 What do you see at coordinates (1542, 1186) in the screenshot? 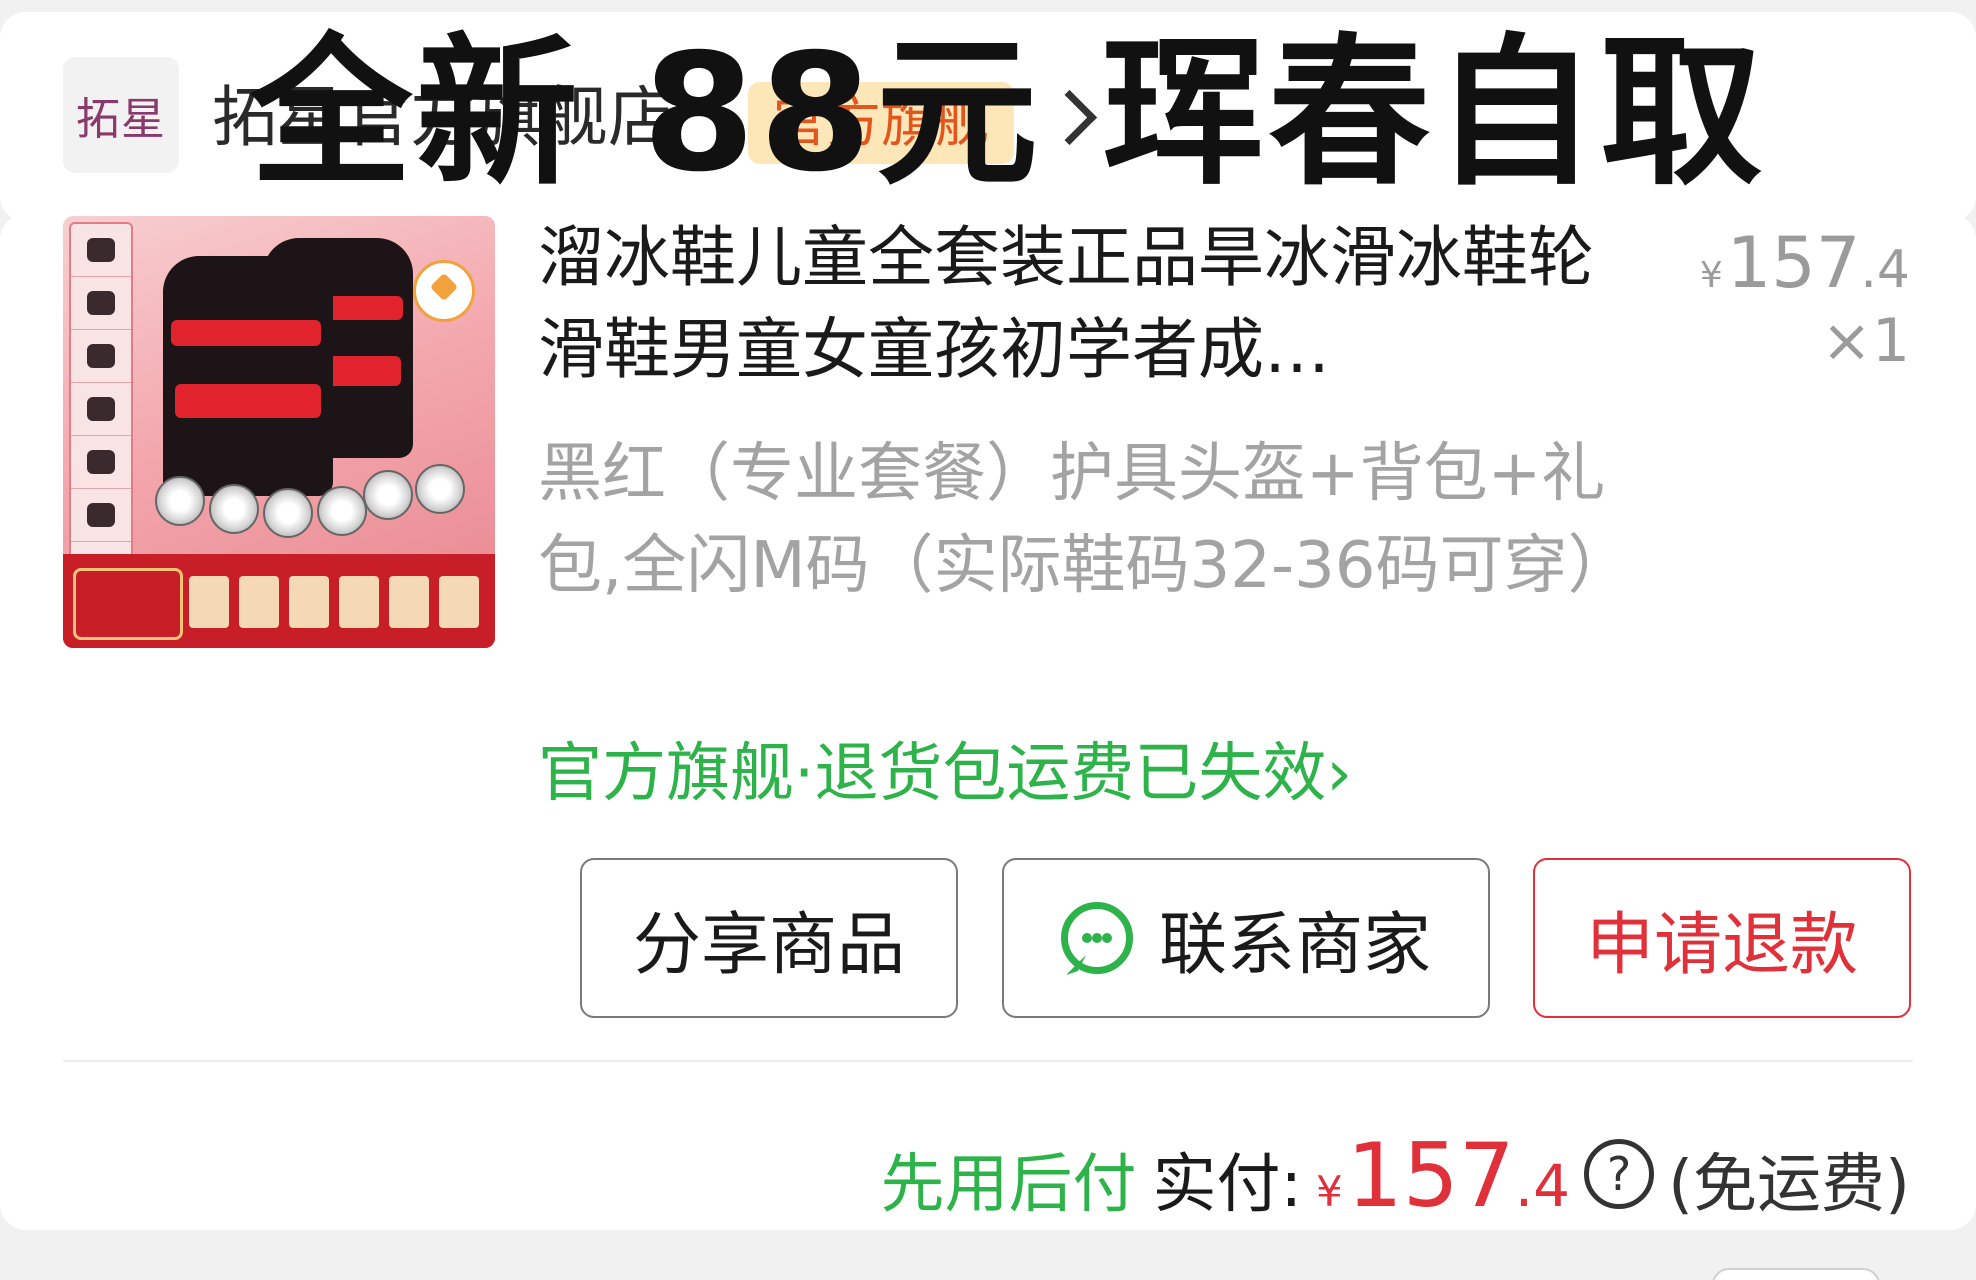
I see `paid-decimal: .4` at bounding box center [1542, 1186].